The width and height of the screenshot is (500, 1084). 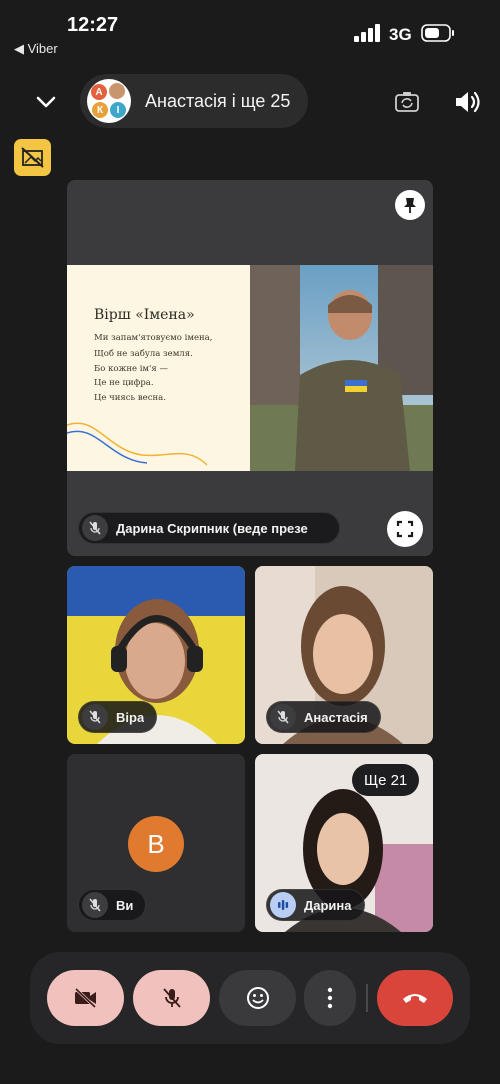 I want to click on presenter-name: Дарина Скрипник (веде презе, so click(x=212, y=528).